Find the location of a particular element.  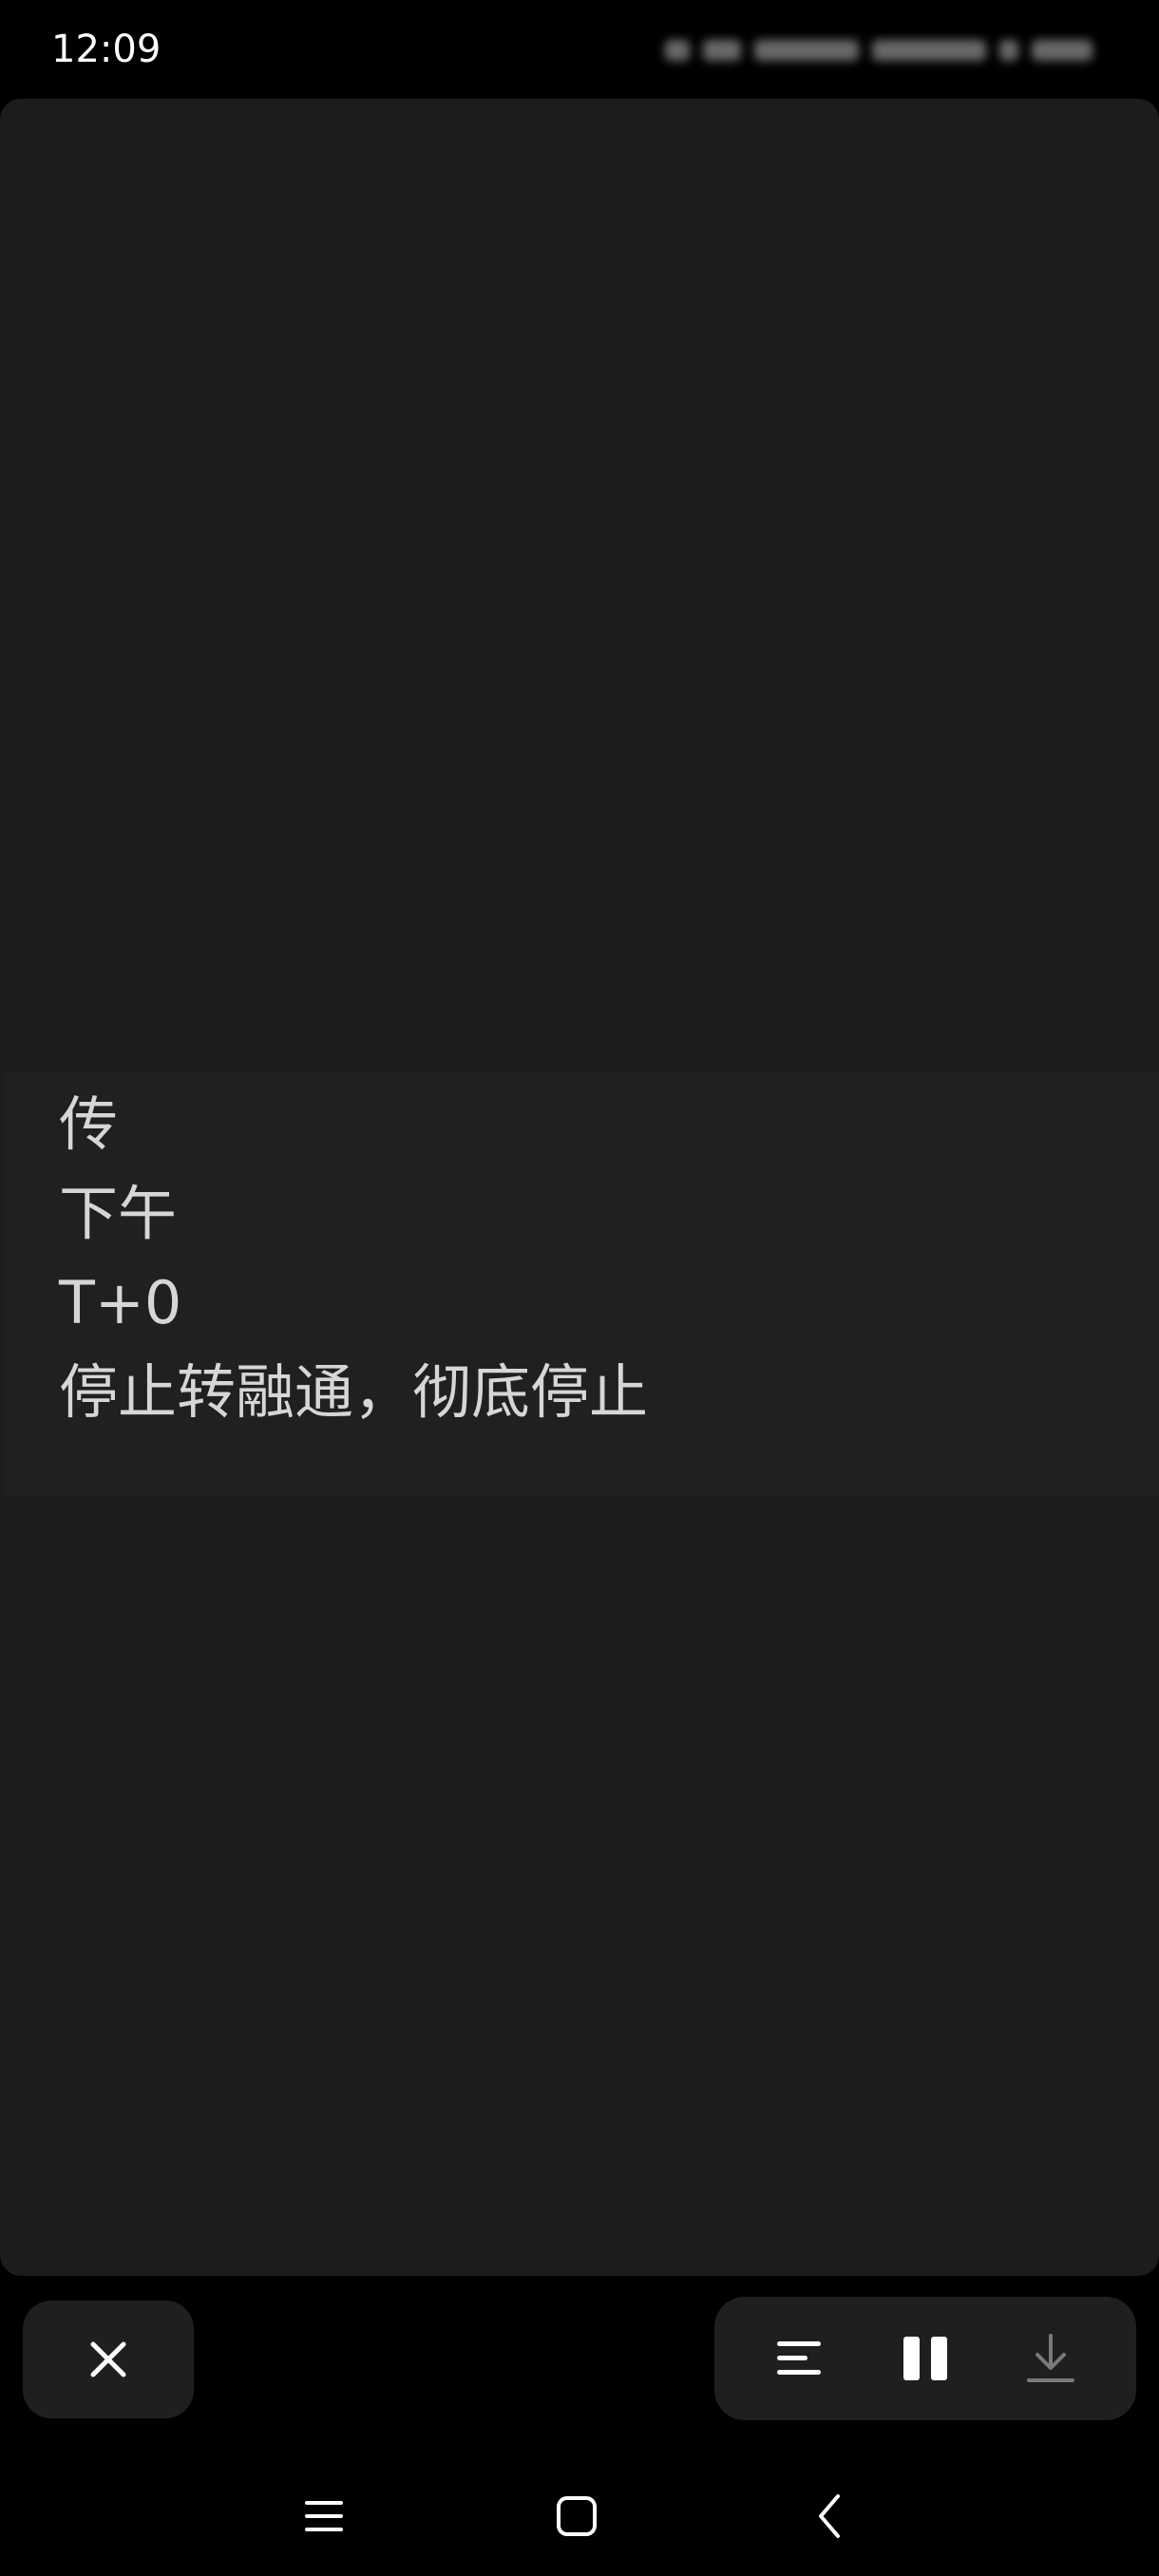

status-icons is located at coordinates (855, 50).